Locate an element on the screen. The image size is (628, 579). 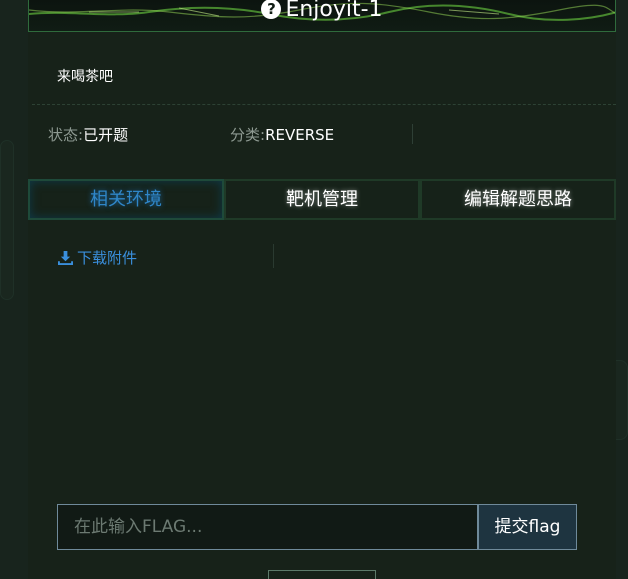
category-field: 分类:REVERSE is located at coordinates (282, 134).